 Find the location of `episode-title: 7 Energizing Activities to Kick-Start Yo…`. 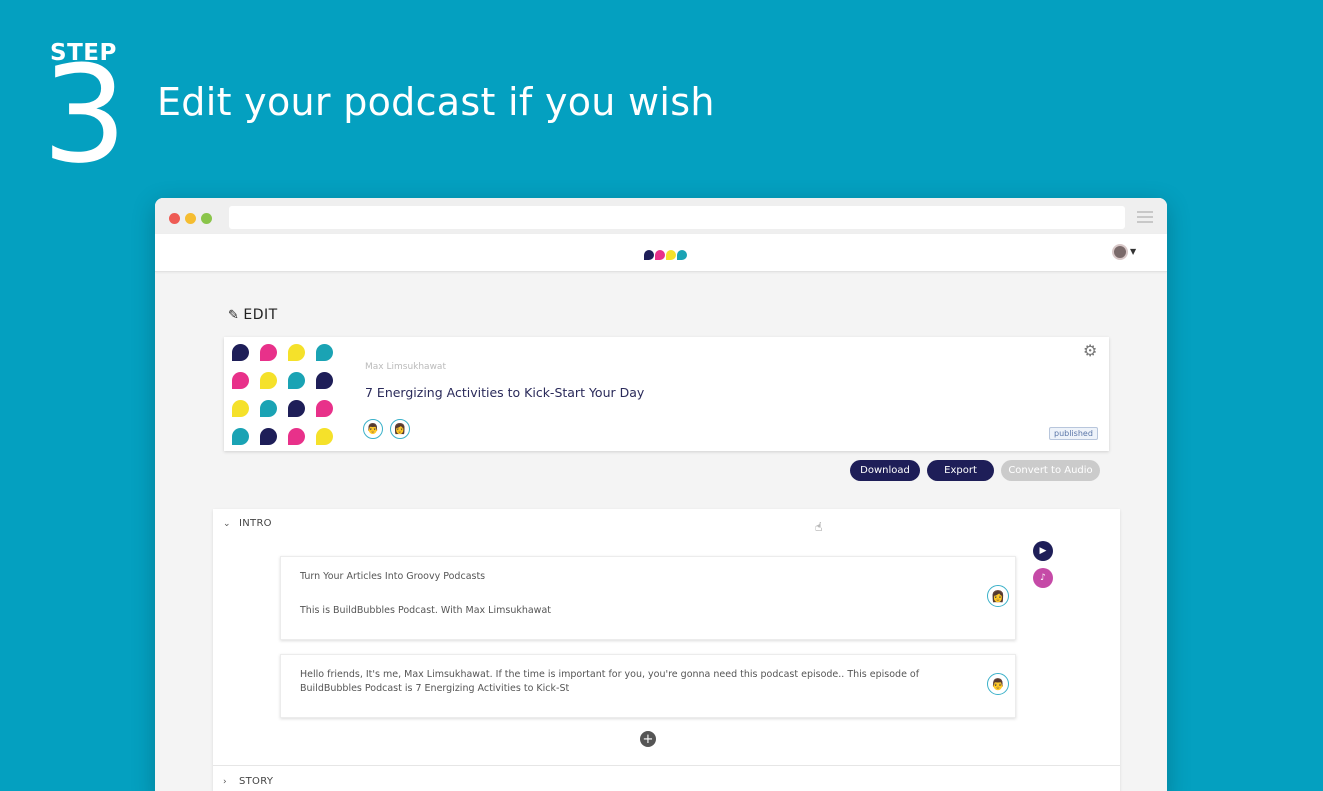

episode-title: 7 Energizing Activities to Kick-Start Yo… is located at coordinates (505, 392).